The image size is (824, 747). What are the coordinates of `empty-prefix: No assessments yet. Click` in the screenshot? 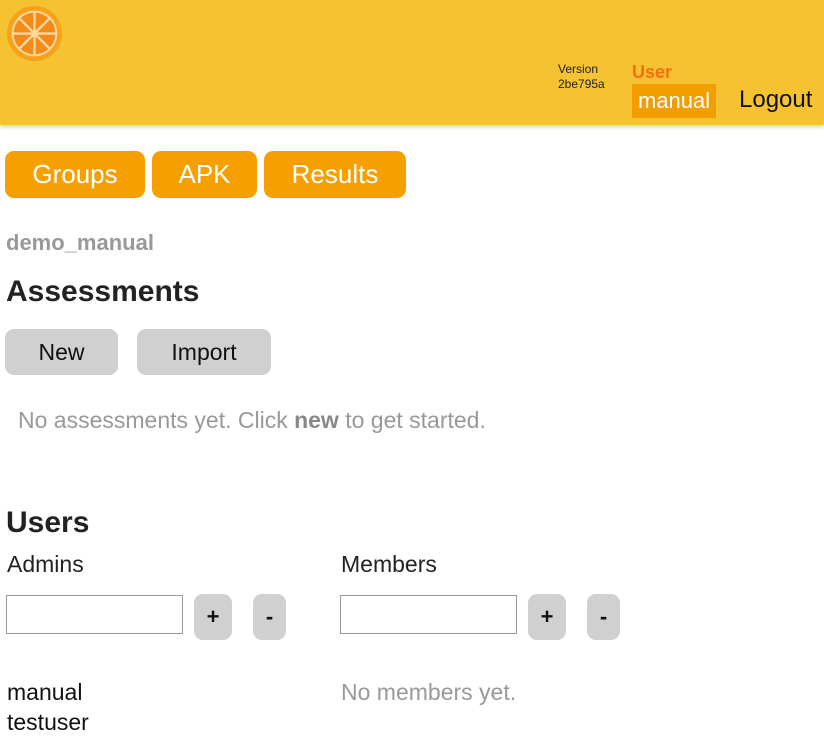 It's located at (156, 420).